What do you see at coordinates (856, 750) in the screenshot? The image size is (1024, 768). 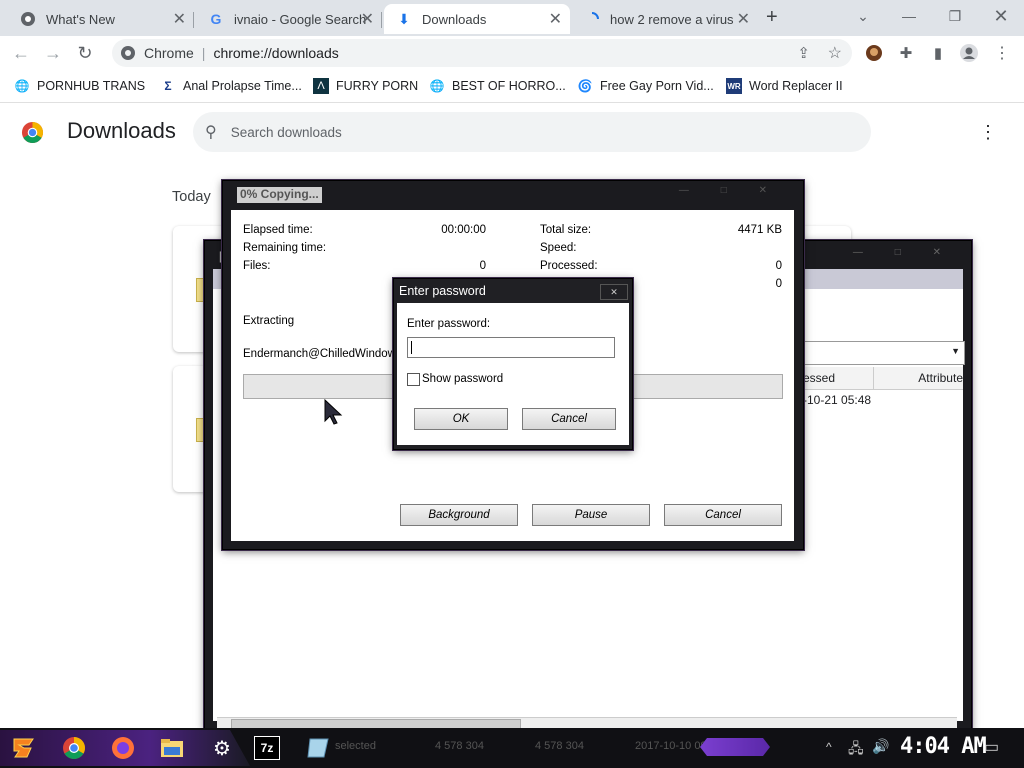 I see `network-icon: 🖧` at bounding box center [856, 750].